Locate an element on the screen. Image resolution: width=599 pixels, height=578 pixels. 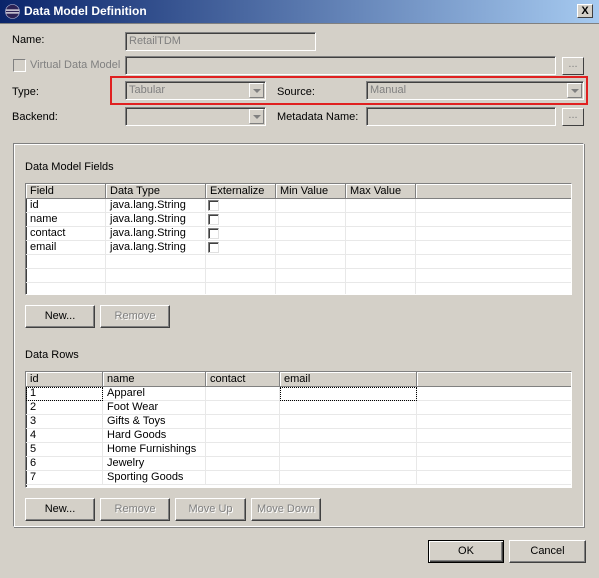
cancel-button: Cancel is located at coordinates (547, 551).